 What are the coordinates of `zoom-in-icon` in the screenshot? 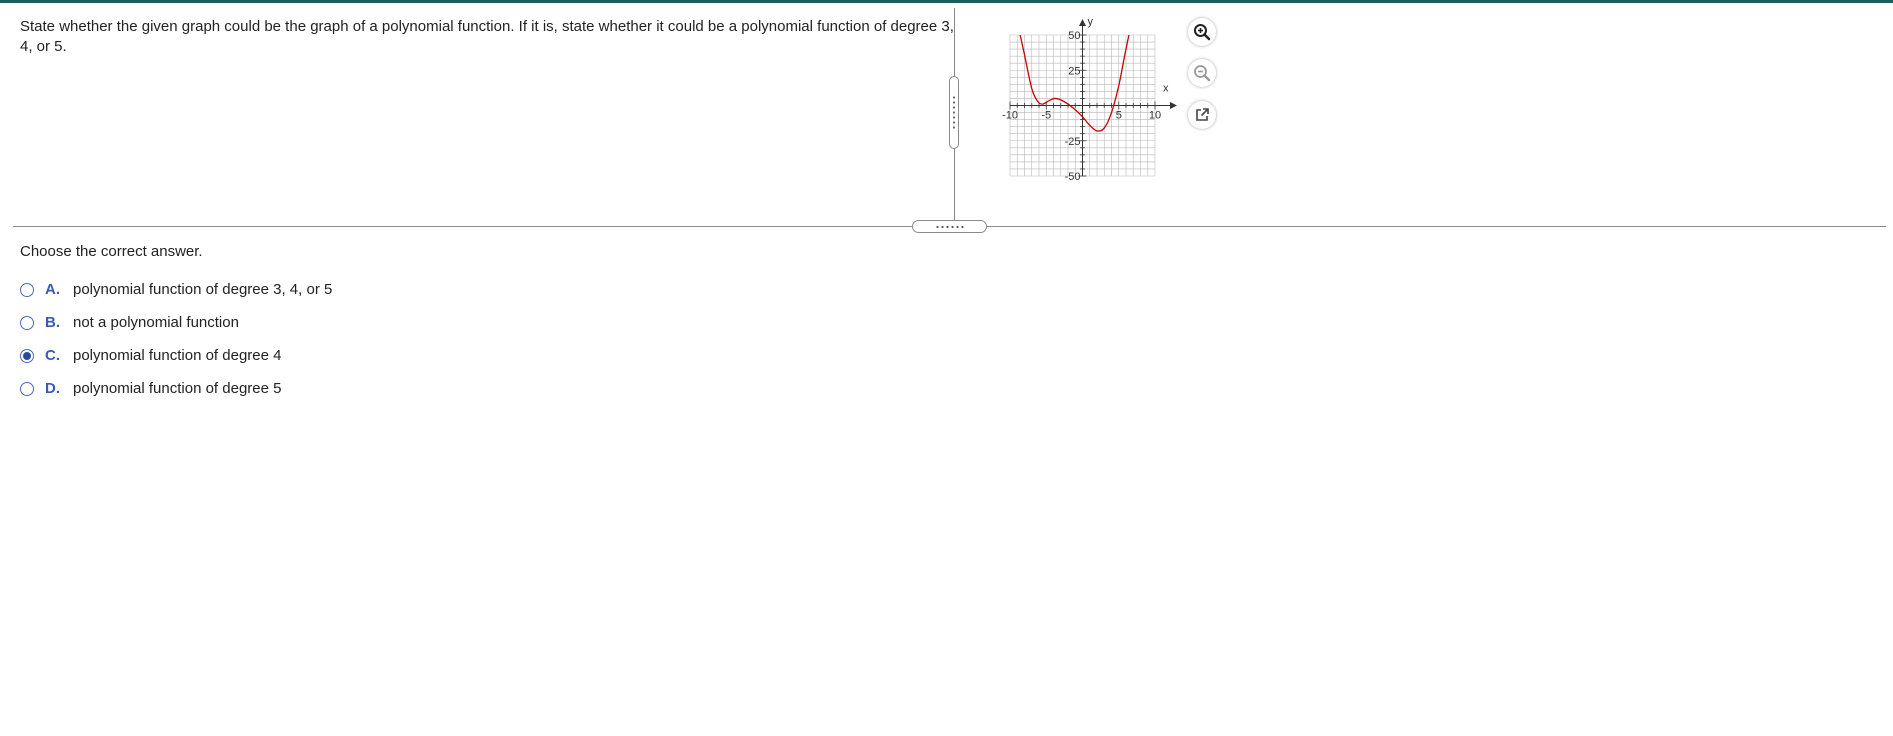 It's located at (1202, 32).